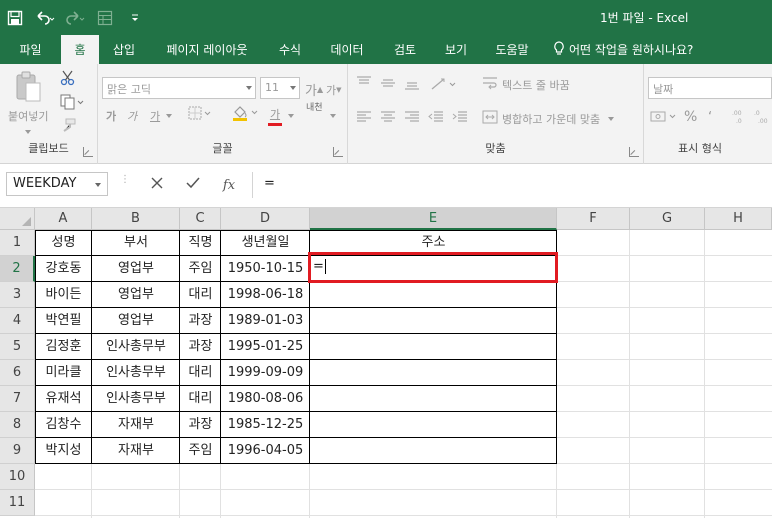 The image size is (772, 518). What do you see at coordinates (63, 347) in the screenshot?
I see `table-cell: 김정훈` at bounding box center [63, 347].